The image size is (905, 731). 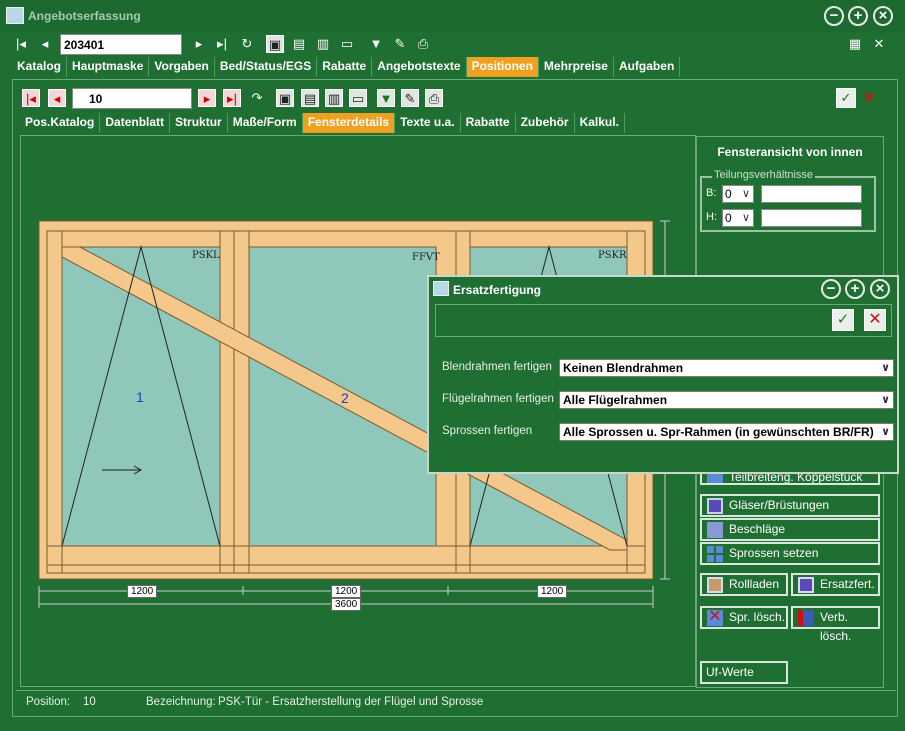 What do you see at coordinates (663, 320) in the screenshot?
I see `dialog-toolbar: ✓ ✕` at bounding box center [663, 320].